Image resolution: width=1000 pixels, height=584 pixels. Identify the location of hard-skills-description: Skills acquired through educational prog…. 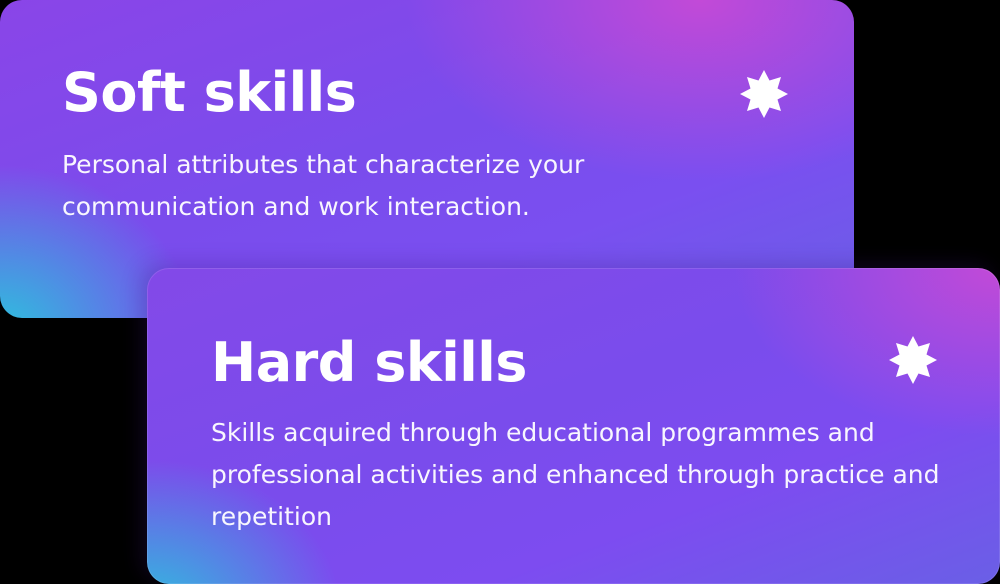
(575, 474).